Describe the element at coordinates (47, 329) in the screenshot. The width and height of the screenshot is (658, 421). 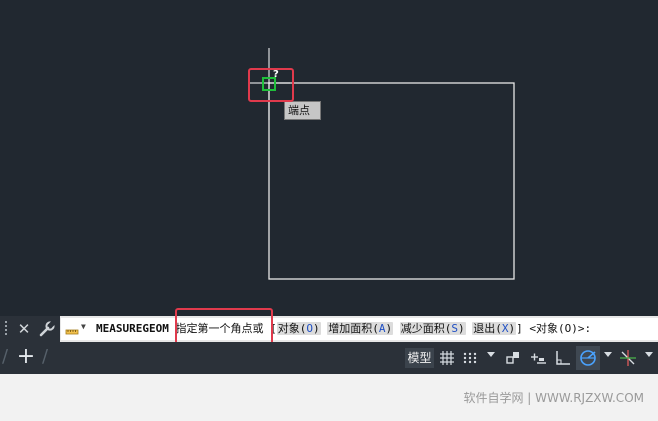
I see `wrench-icon` at that location.